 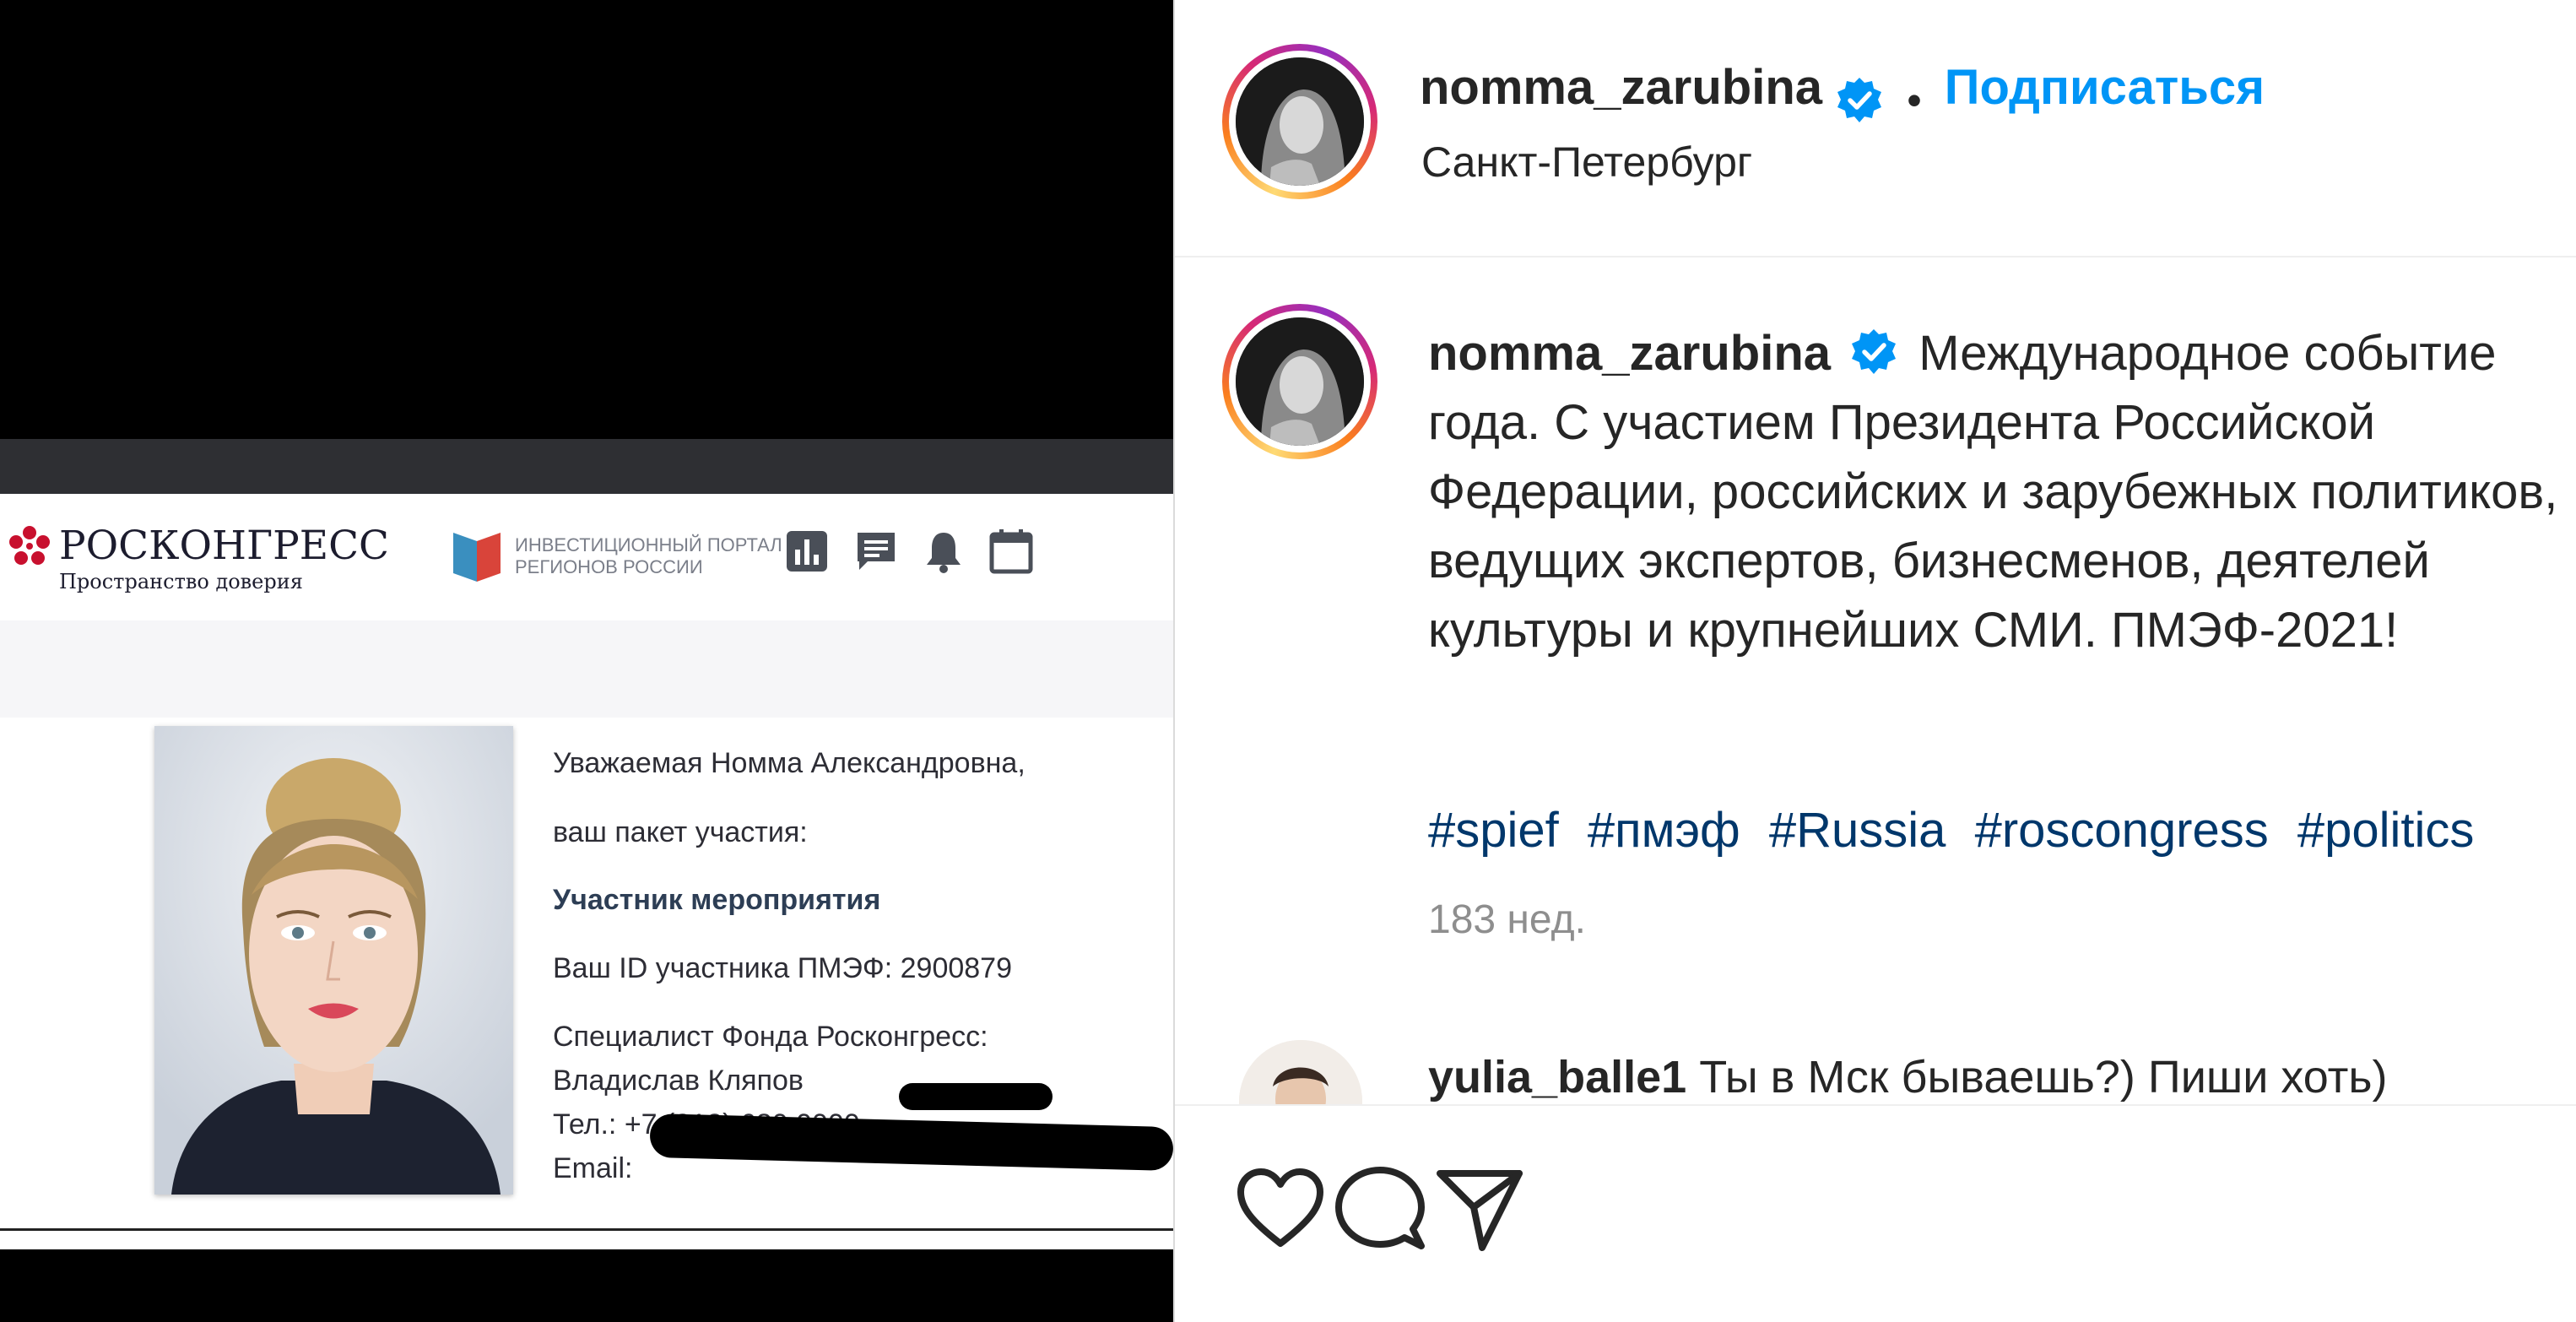 What do you see at coordinates (2043, 1077) in the screenshot?
I see `comment-text: Ты в Мск бываешь?) Пиши хоть)` at bounding box center [2043, 1077].